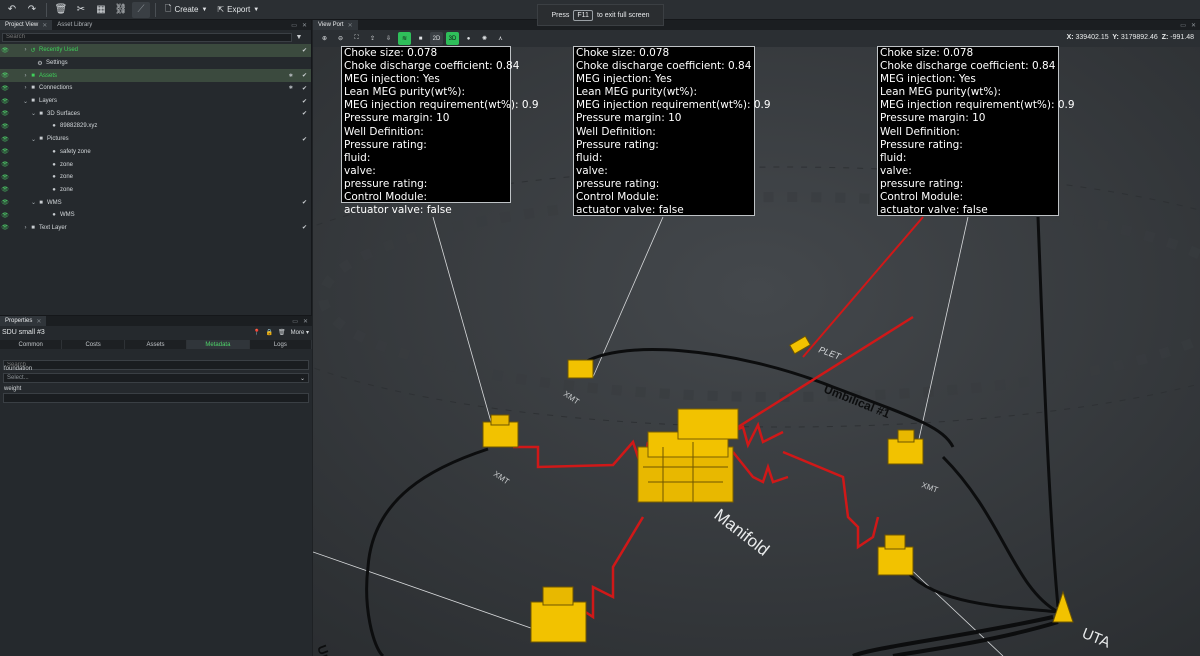 This screenshot has width=1200, height=656. What do you see at coordinates (155, 139) in the screenshot?
I see `tree-item-pictures: 👁 ⌄ ■ Pictures ✔` at bounding box center [155, 139].